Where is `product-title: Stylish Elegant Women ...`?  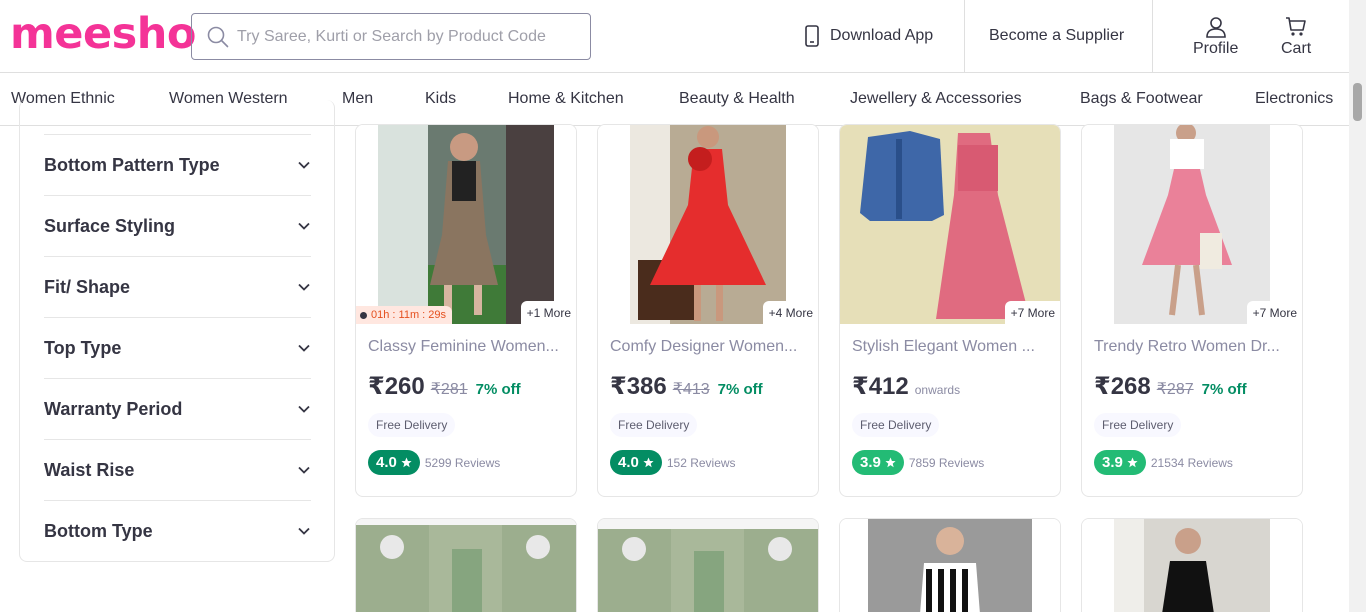 product-title: Stylish Elegant Women ... is located at coordinates (952, 347).